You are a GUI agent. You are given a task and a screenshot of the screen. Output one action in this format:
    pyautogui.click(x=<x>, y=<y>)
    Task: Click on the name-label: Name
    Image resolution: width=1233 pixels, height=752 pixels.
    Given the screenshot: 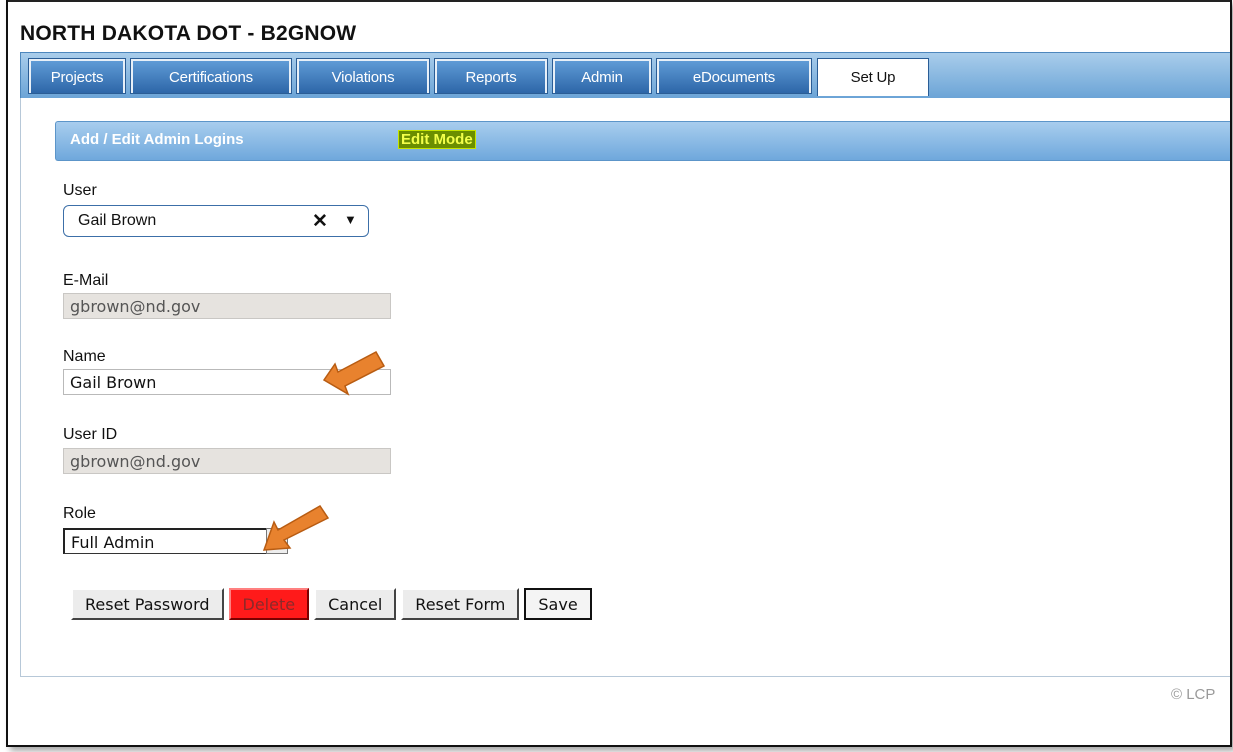 What is the action you would take?
    pyautogui.click(x=84, y=356)
    